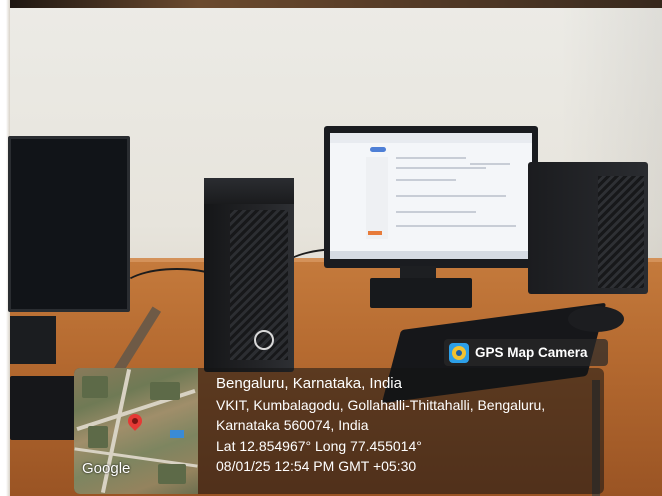 This screenshot has height=496, width=662. I want to click on screen-chip, so click(378, 149).